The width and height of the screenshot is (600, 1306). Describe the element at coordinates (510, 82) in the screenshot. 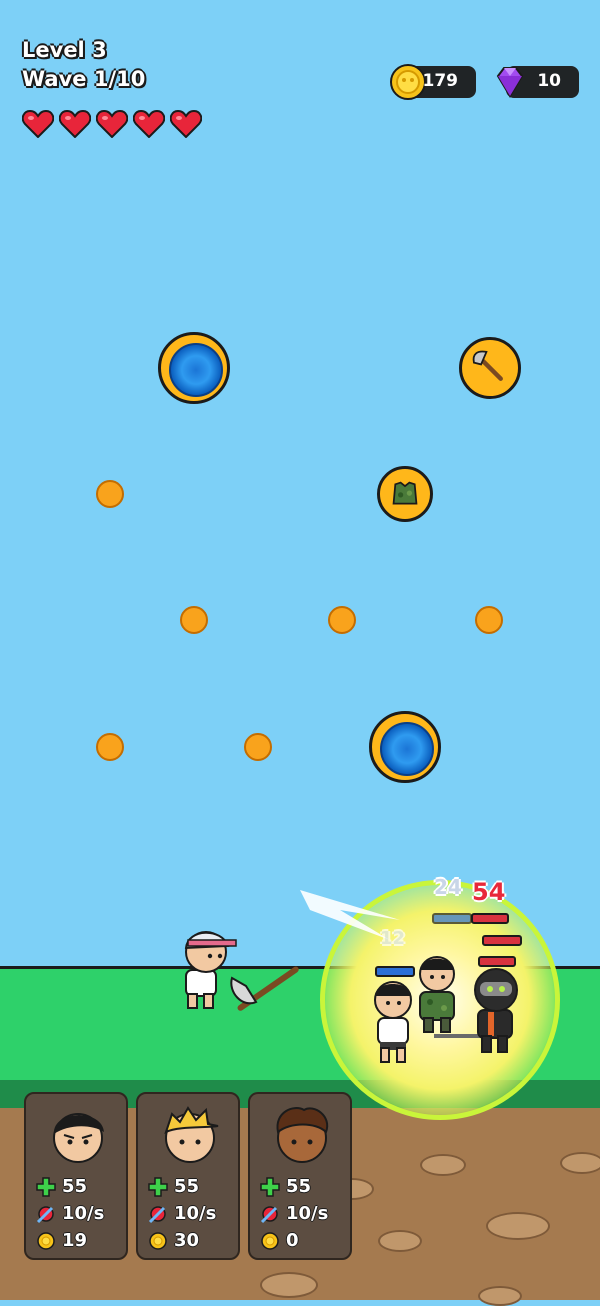

I see `gem-icon` at that location.